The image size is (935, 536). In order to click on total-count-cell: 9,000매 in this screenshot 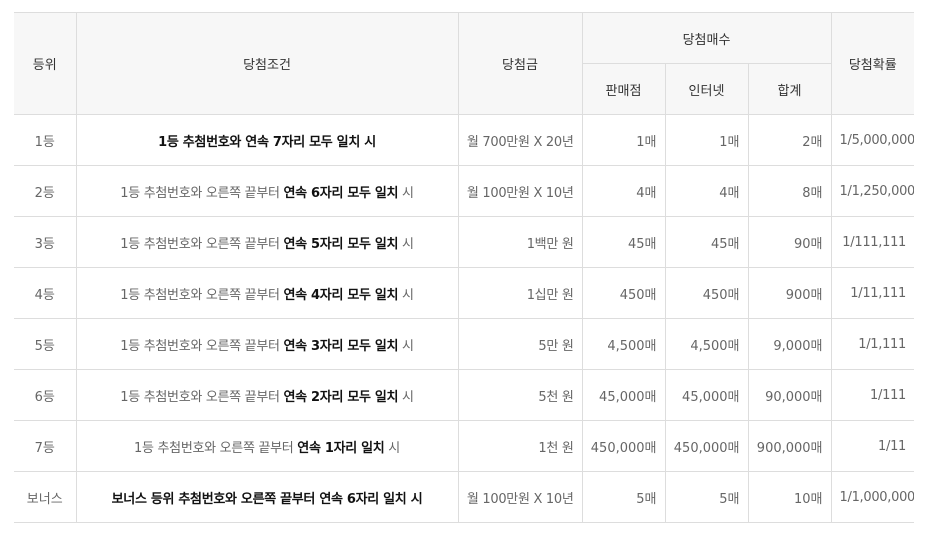, I will do `click(789, 344)`.